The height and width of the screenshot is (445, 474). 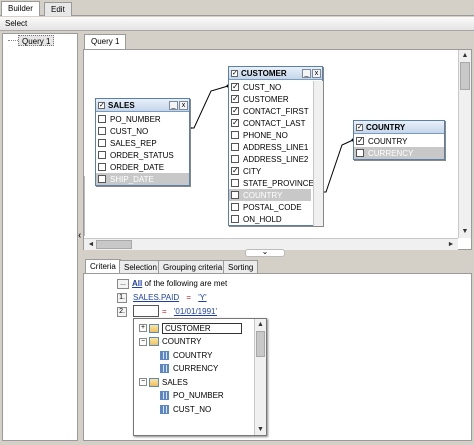 I want to click on table-sales-checkbox: ✓, so click(x=101, y=105).